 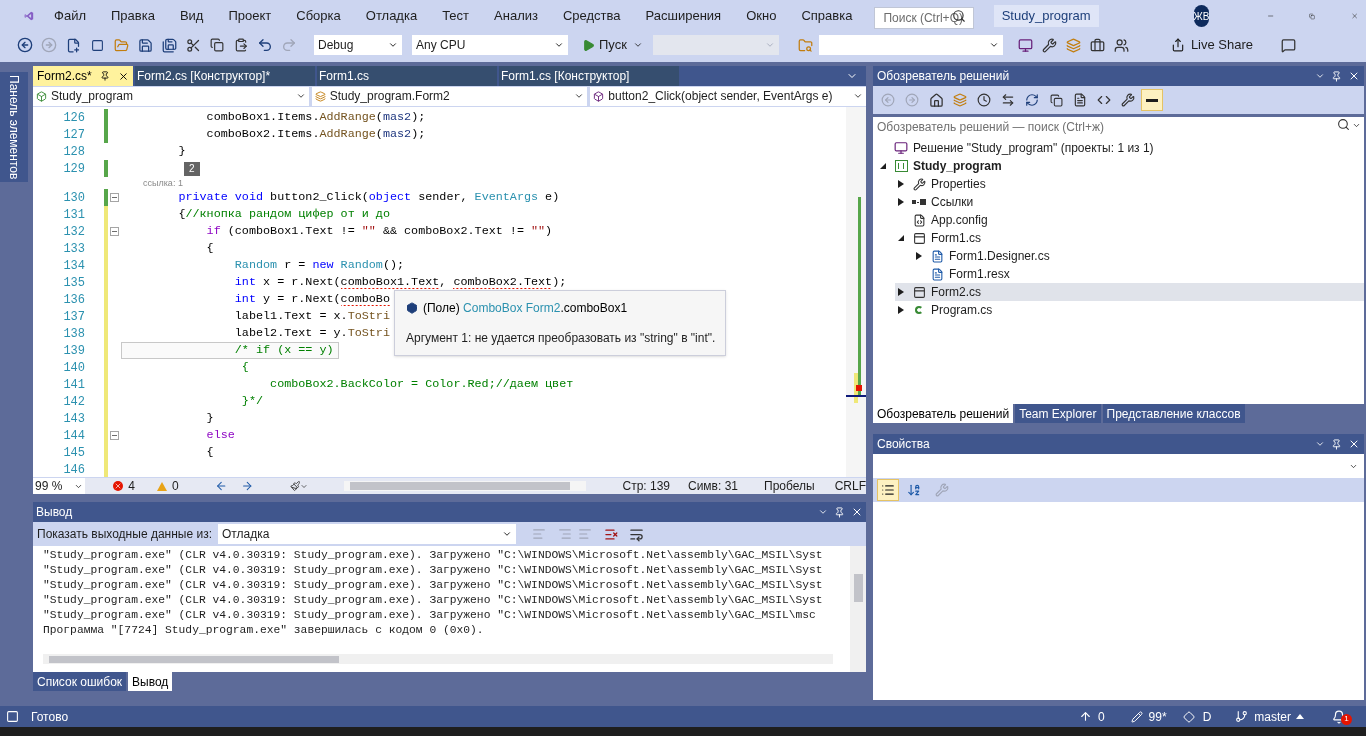 What do you see at coordinates (589, 76) in the screenshot?
I see `editor-tab: Form1.cs [Конструктор]` at bounding box center [589, 76].